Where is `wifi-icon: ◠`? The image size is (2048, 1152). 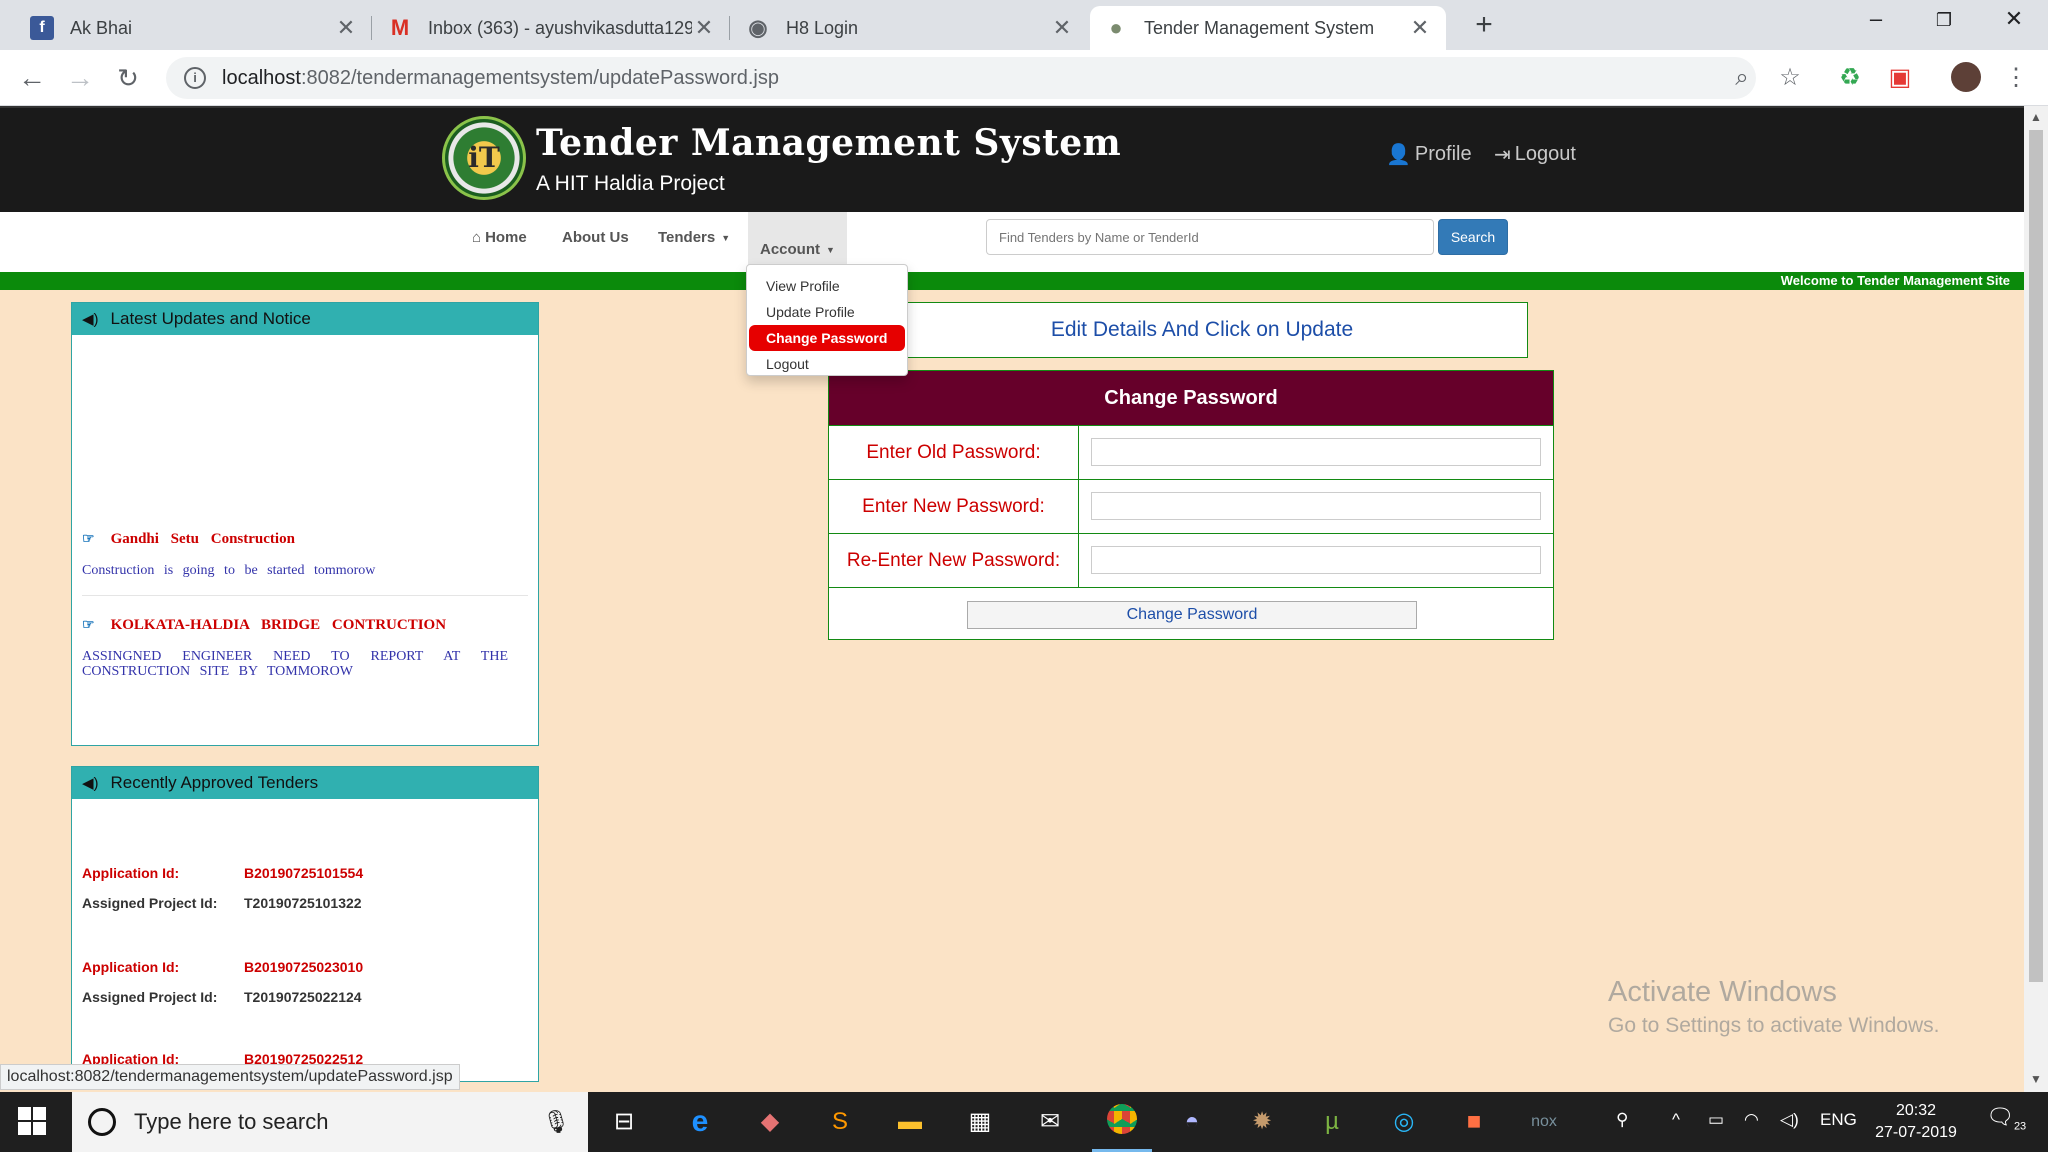 wifi-icon: ◠ is located at coordinates (1751, 1120).